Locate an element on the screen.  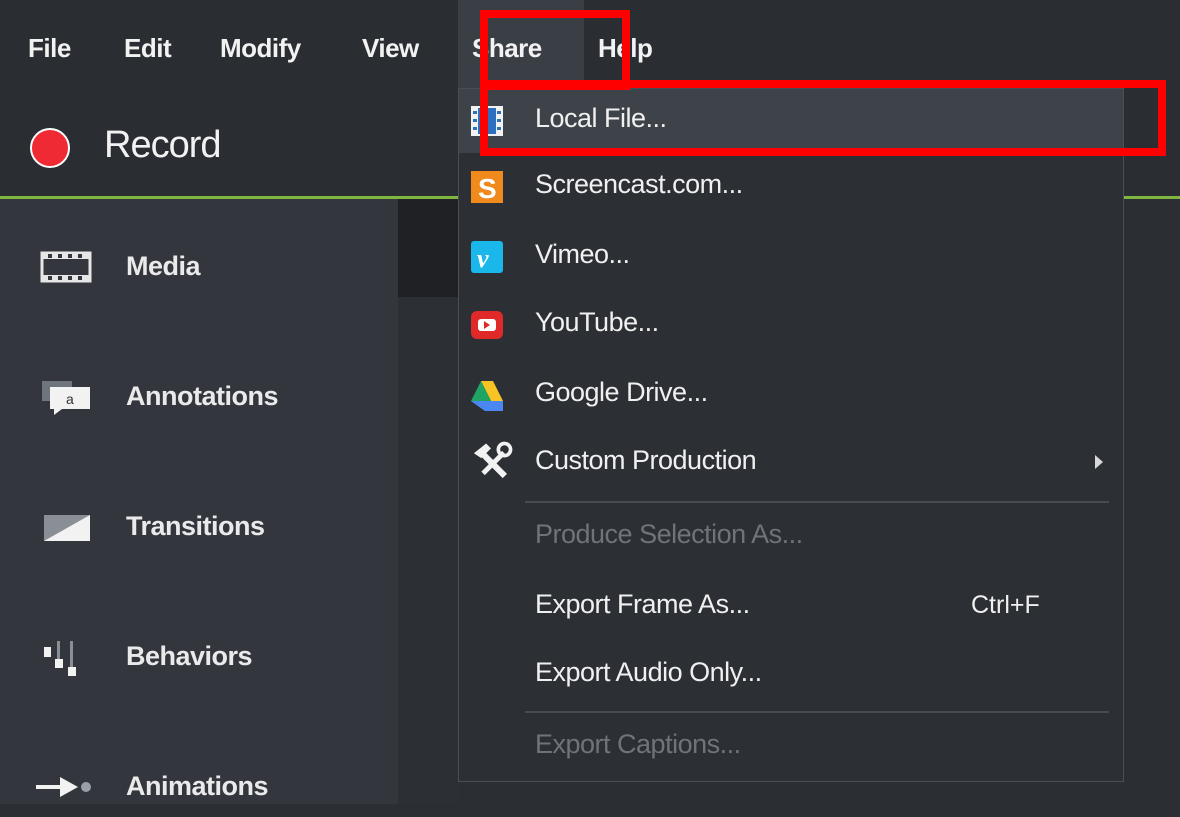
submenu-arrow-icon is located at coordinates (1099, 462).